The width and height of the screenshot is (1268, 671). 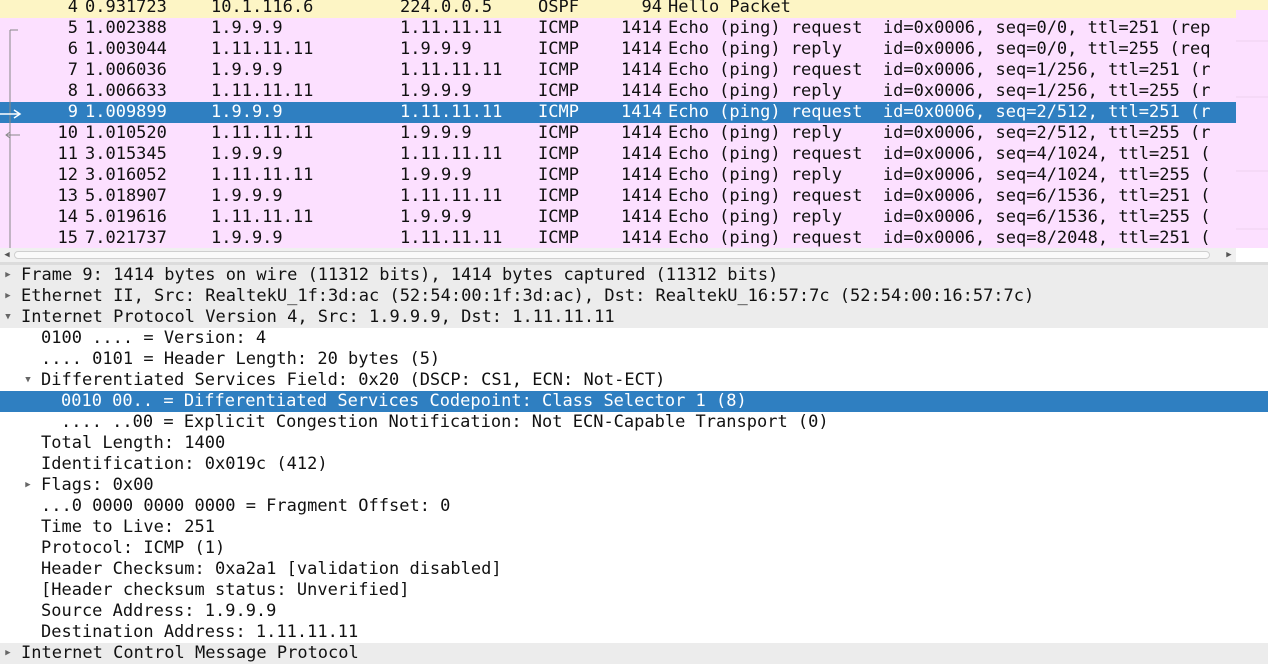 What do you see at coordinates (634, 632) in the screenshot?
I see `tree-item-dst-addr: Destination Address: 1.11.11.11` at bounding box center [634, 632].